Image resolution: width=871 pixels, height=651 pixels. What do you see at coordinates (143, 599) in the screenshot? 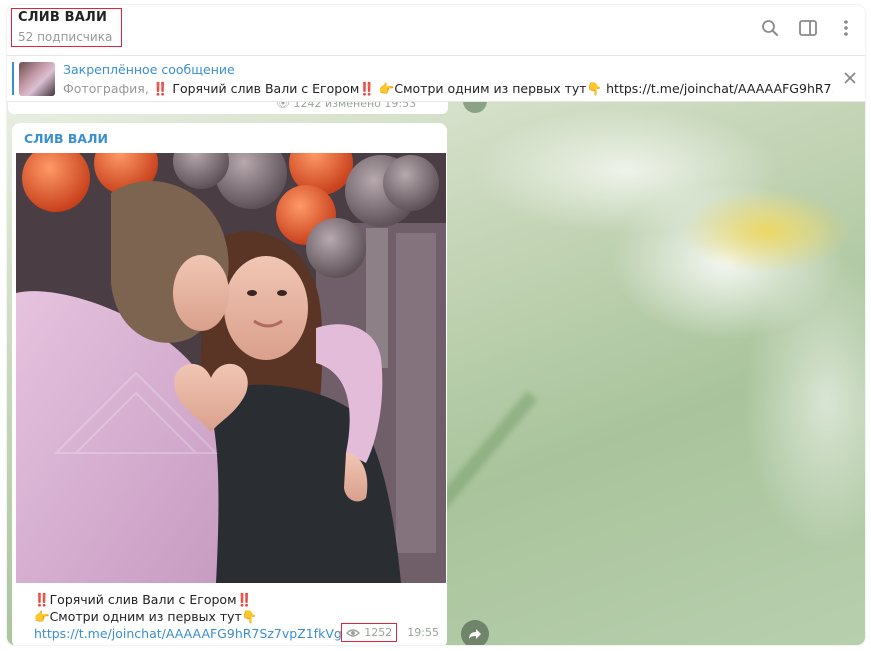
I see `message-line-1: ‼️Горячий слив Вали с Егором‼️` at bounding box center [143, 599].